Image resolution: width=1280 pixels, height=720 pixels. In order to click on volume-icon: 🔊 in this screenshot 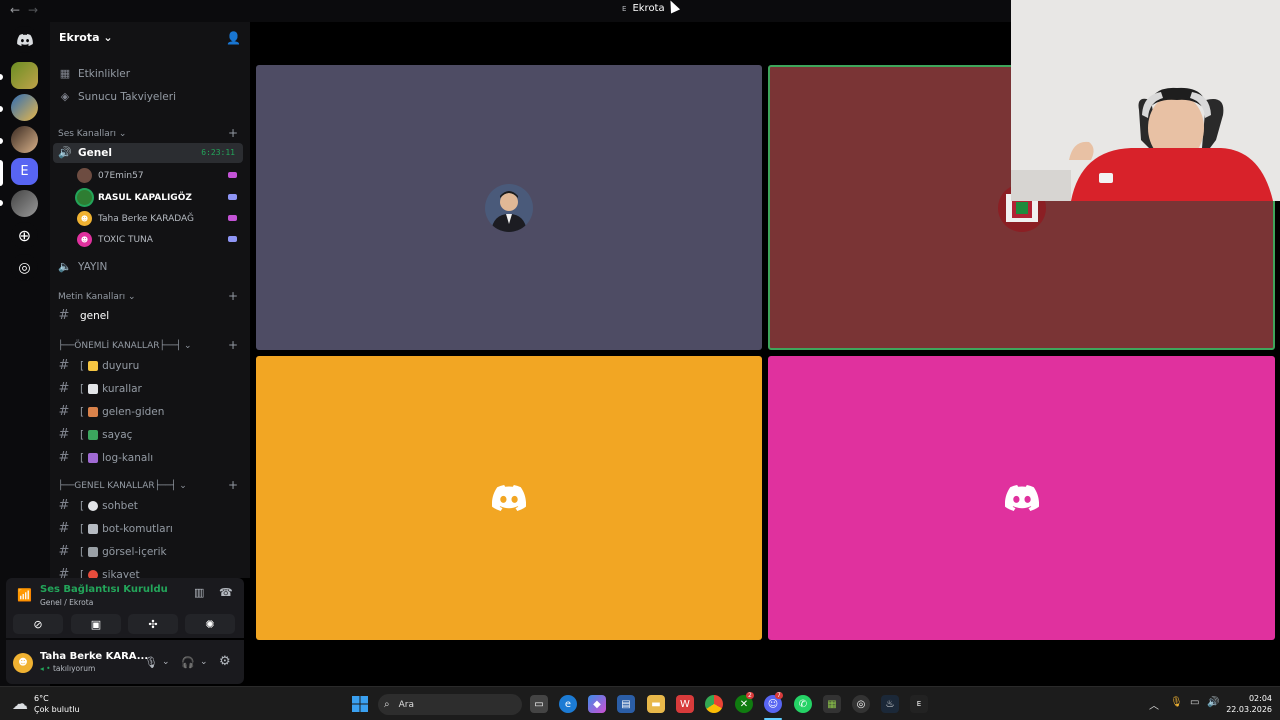, I will do `click(1213, 702)`.